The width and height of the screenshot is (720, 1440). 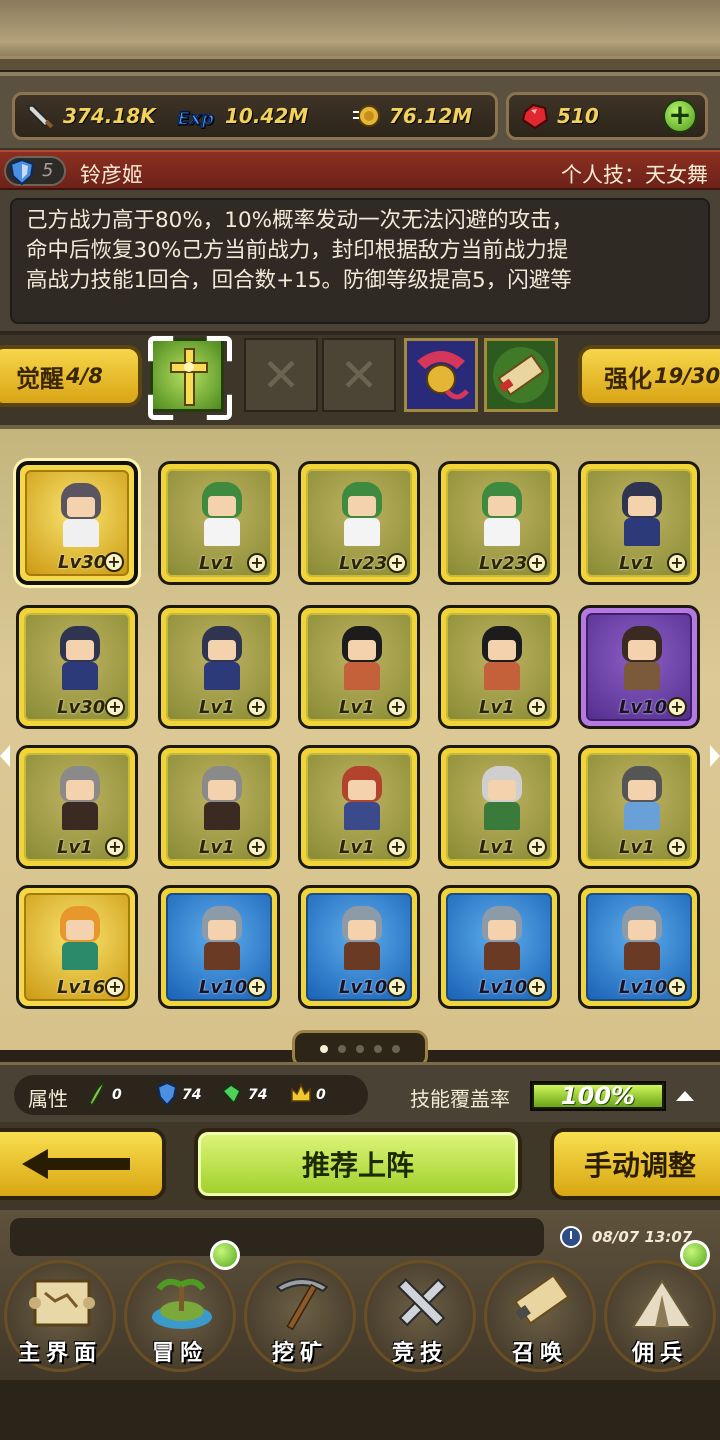 I want to click on recommend-lineup-button: 推荐上阵, so click(x=358, y=1164).